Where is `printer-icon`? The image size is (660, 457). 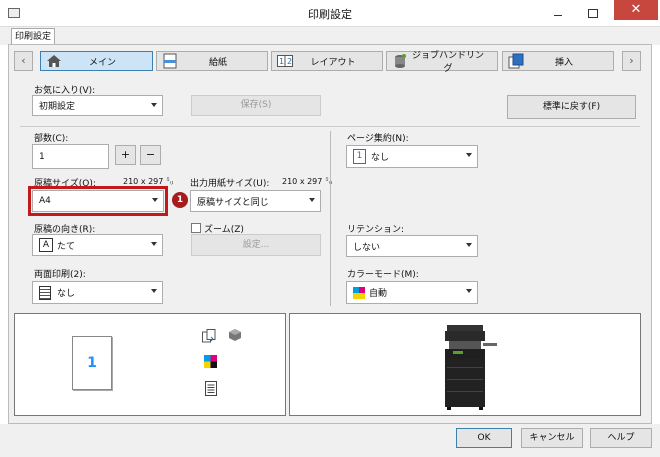
printer-icon is located at coordinates (471, 367).